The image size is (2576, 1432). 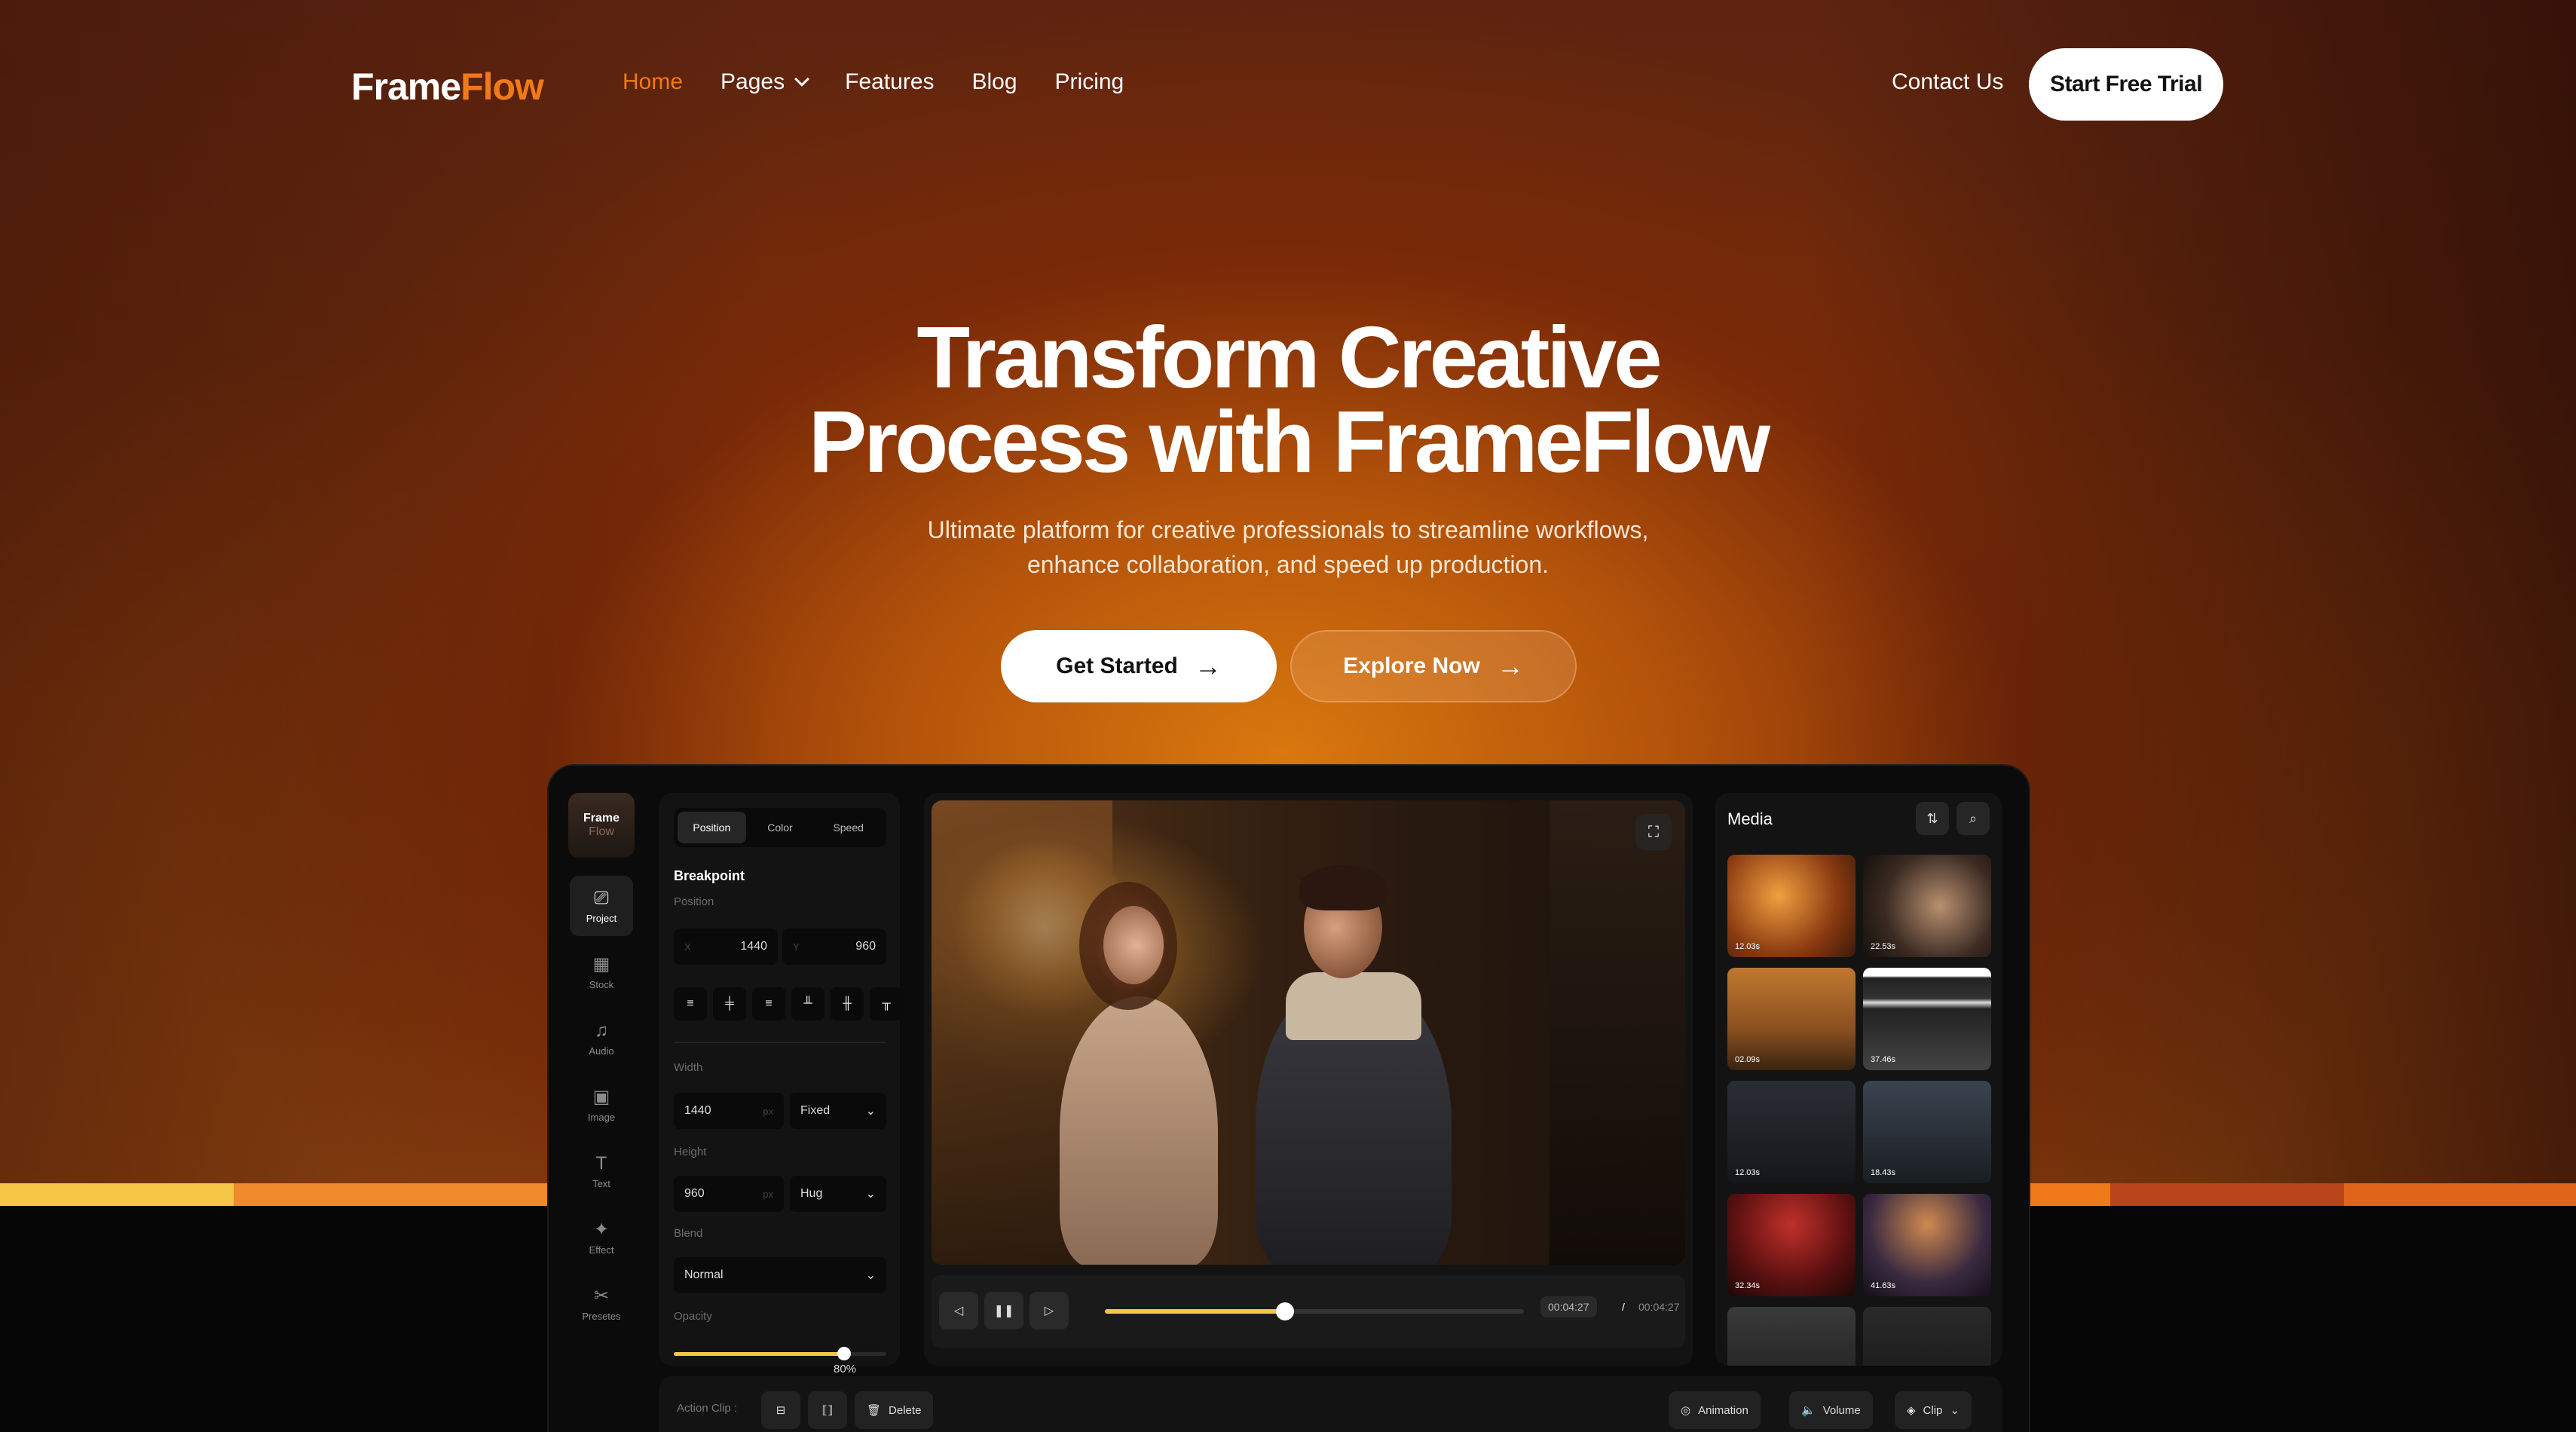 What do you see at coordinates (848, 827) in the screenshot?
I see `tab-speed: Speed` at bounding box center [848, 827].